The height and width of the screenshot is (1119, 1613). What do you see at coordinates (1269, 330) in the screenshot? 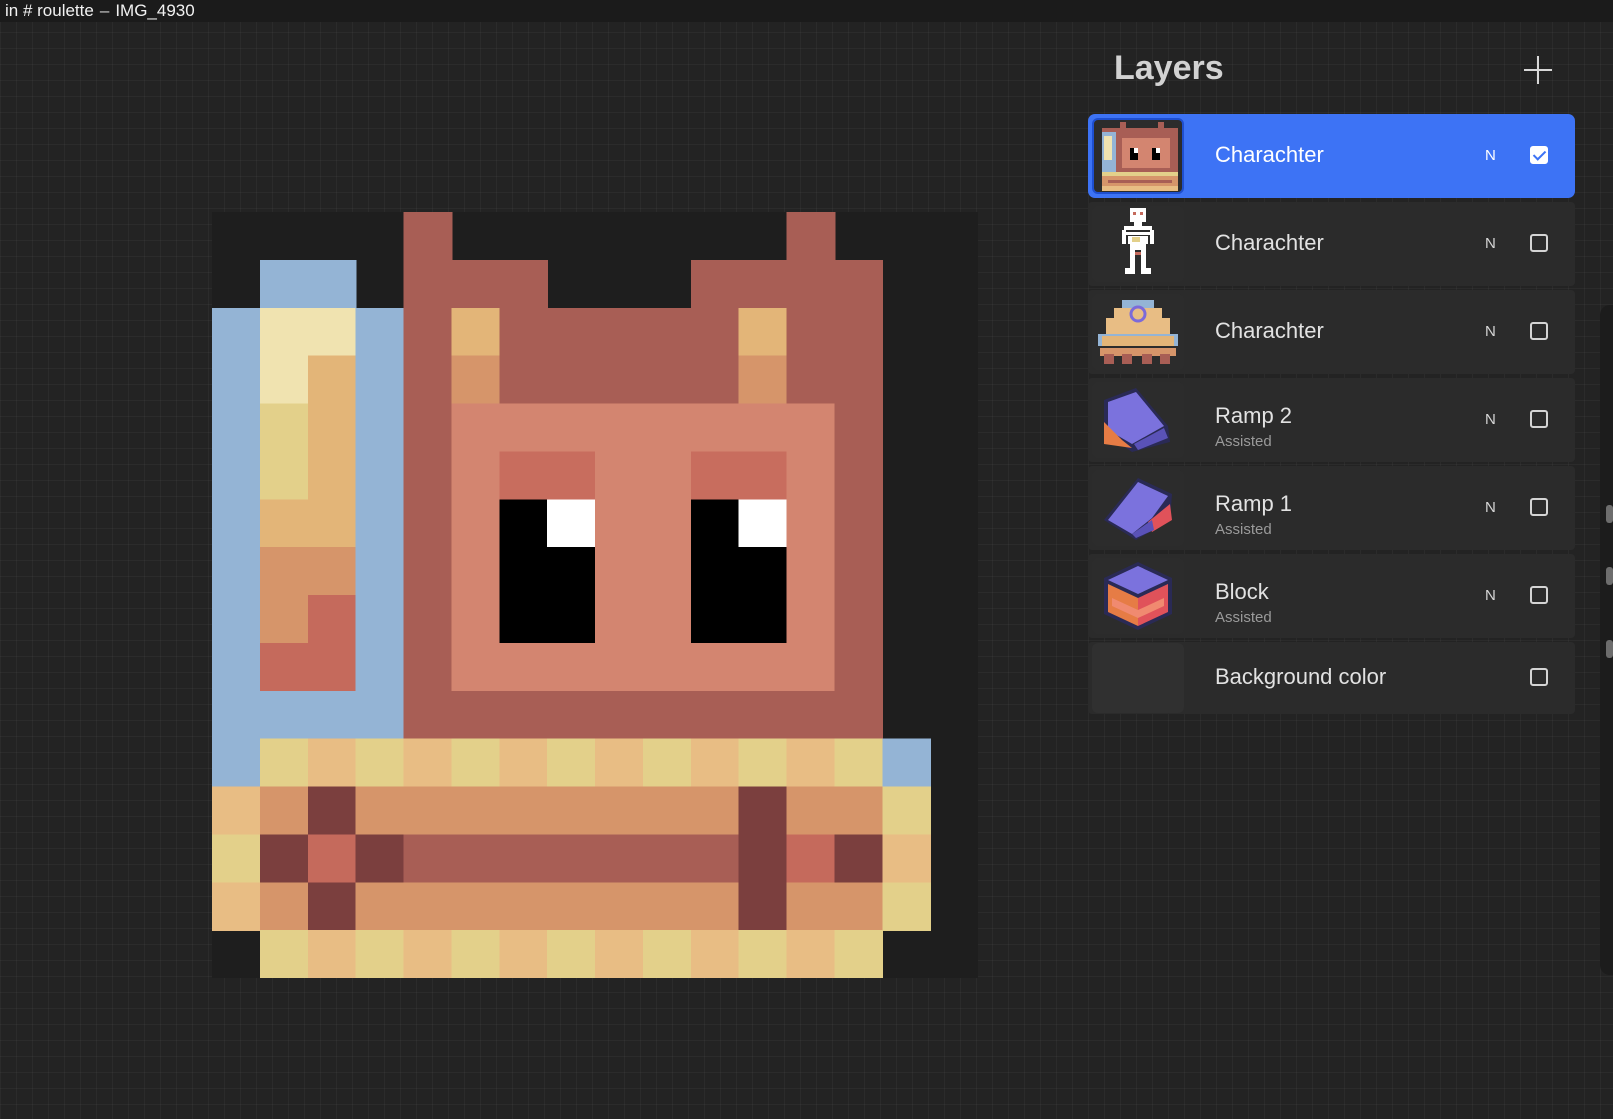
I see `layer-name: Charachter` at bounding box center [1269, 330].